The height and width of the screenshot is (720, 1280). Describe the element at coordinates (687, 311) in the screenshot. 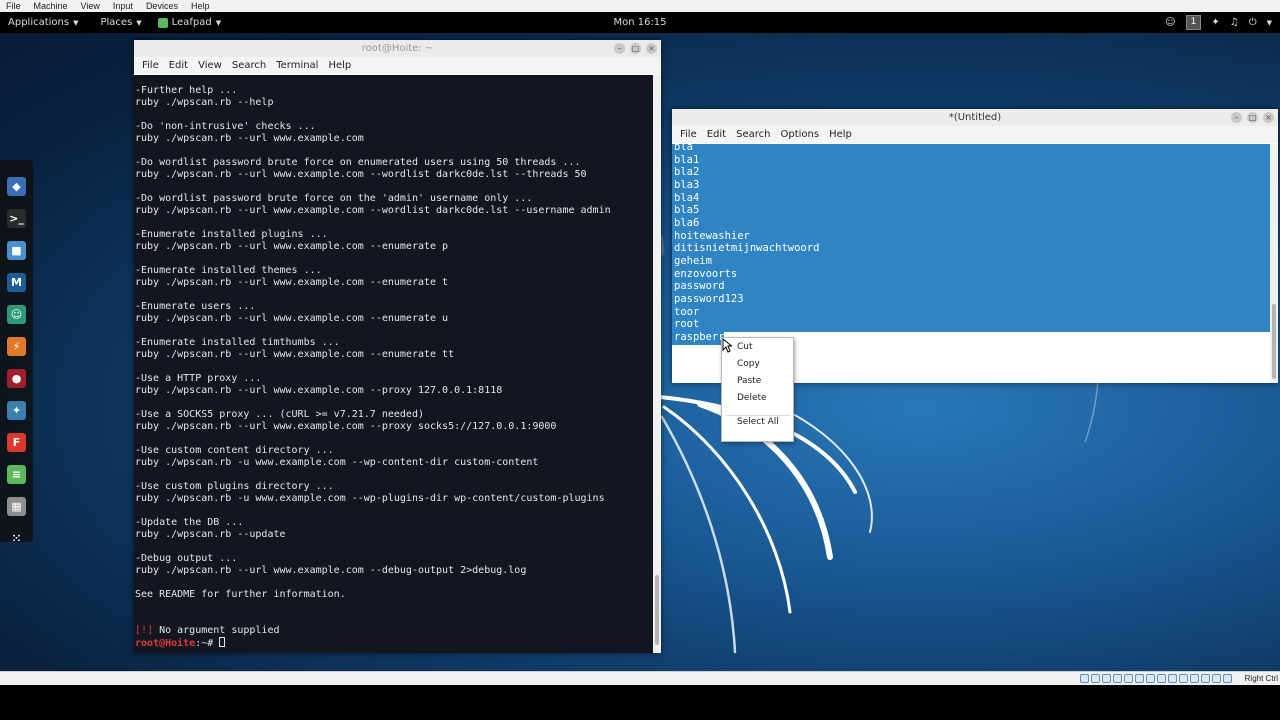

I see `leafpad-line: toor` at that location.